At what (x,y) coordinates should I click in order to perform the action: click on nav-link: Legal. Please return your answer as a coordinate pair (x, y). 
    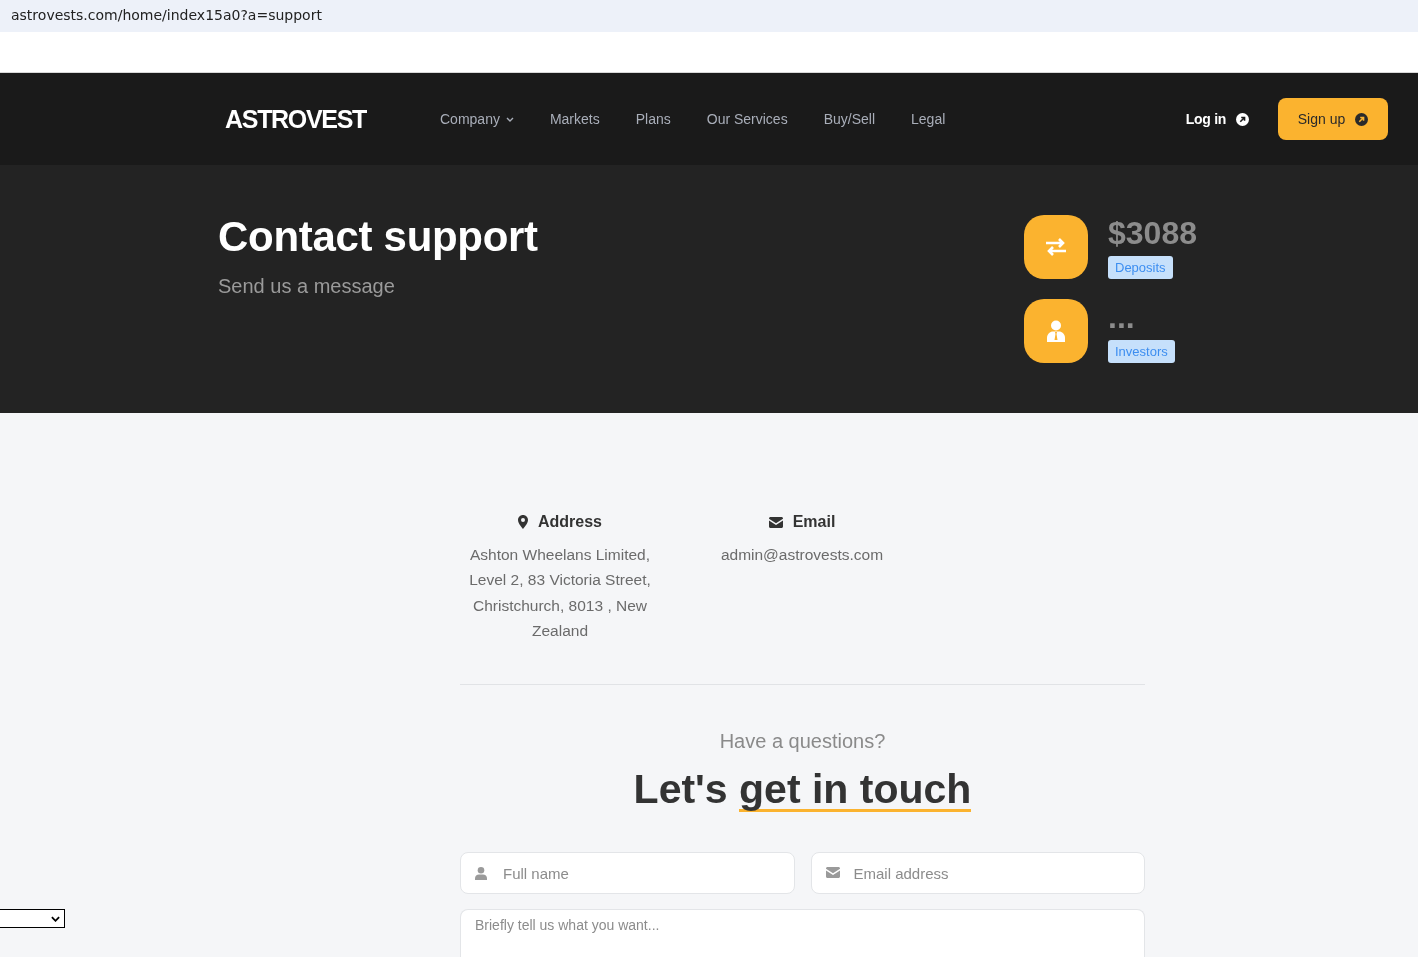
    Looking at the image, I should click on (928, 119).